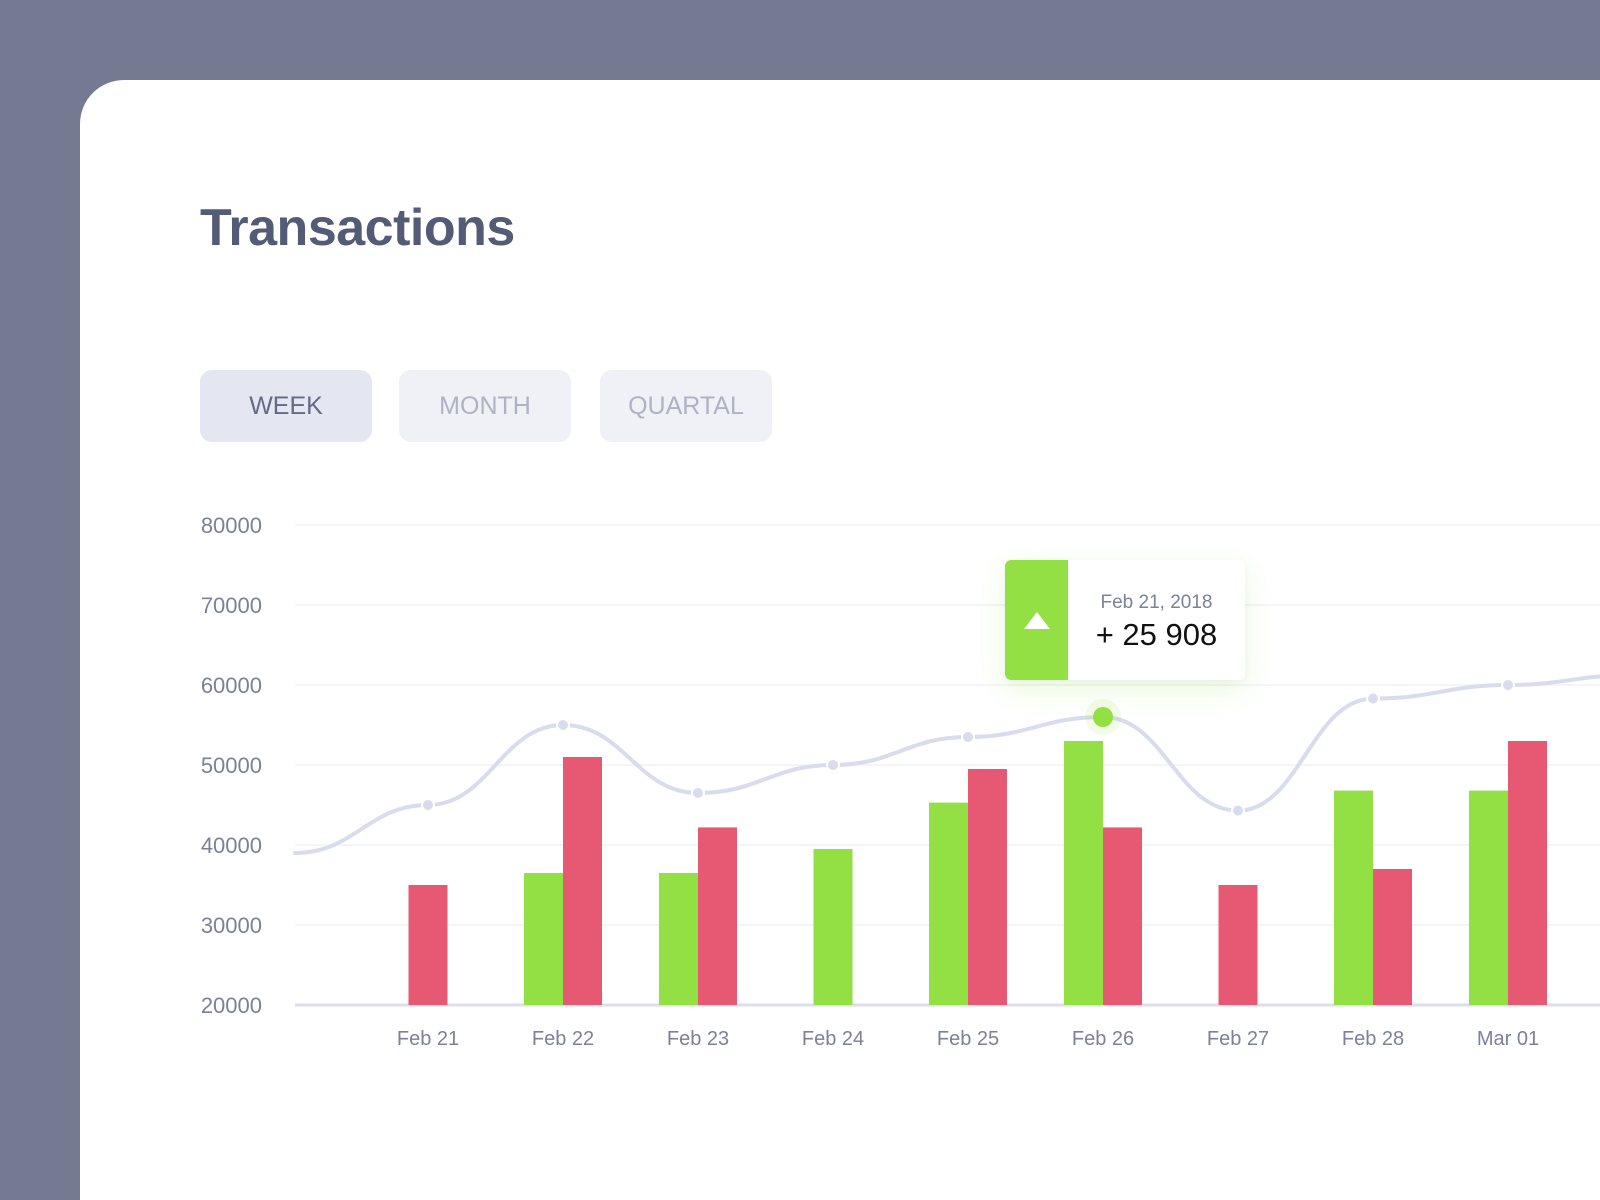 The height and width of the screenshot is (1200, 1600). I want to click on y-axis-ticks: 80000 70000 60000 50000 40000 30000 20000, so click(231, 765).